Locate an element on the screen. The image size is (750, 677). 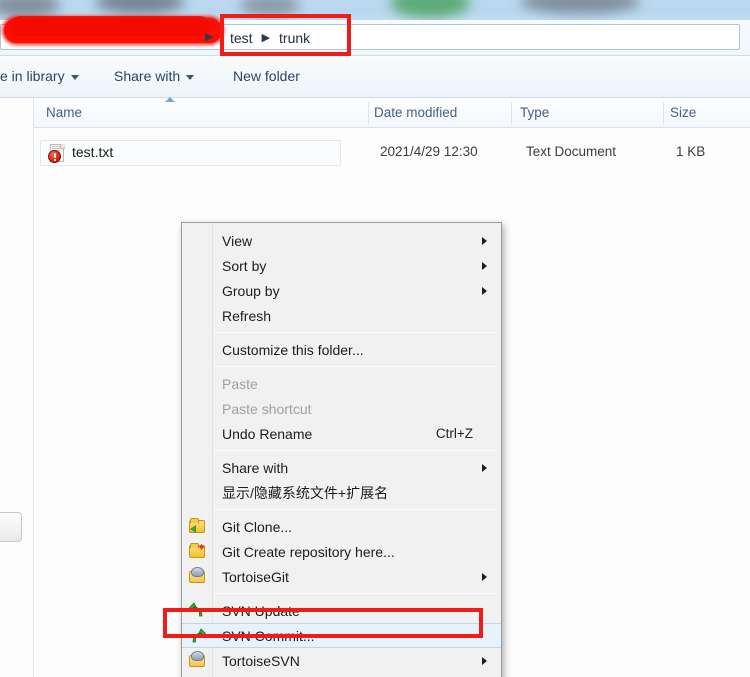
toolbar-new-folder: New folder is located at coordinates (266, 76).